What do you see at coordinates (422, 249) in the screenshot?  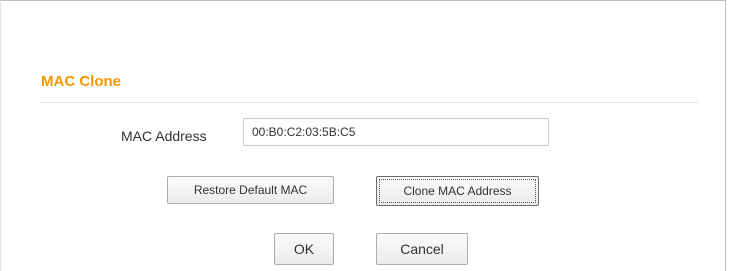 I see `cancel-button: Cancel` at bounding box center [422, 249].